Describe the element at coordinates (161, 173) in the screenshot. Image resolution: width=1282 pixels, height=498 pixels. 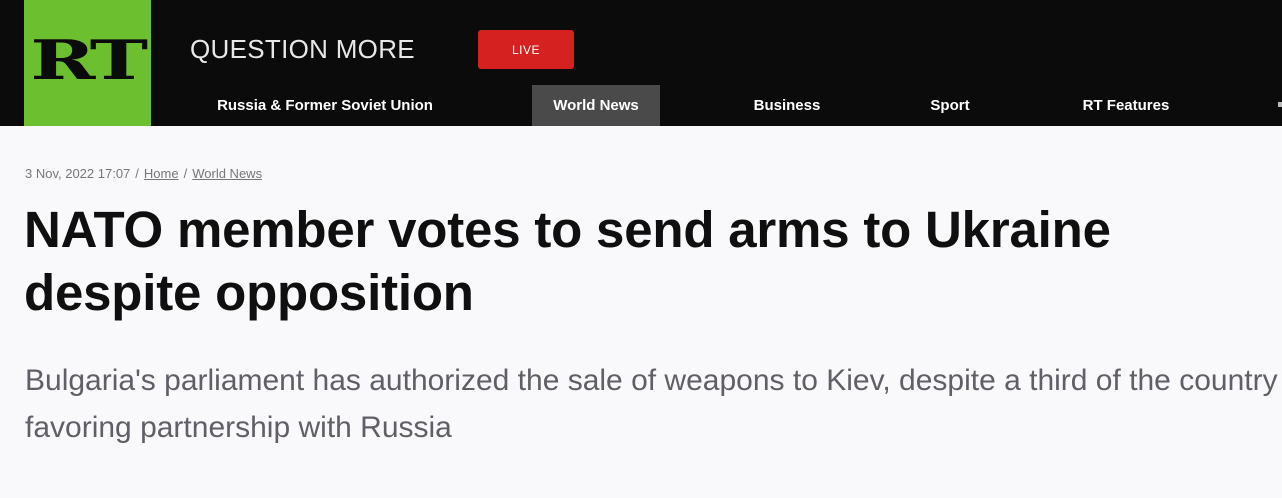
I see `breadcrumb-home-link: Home` at that location.